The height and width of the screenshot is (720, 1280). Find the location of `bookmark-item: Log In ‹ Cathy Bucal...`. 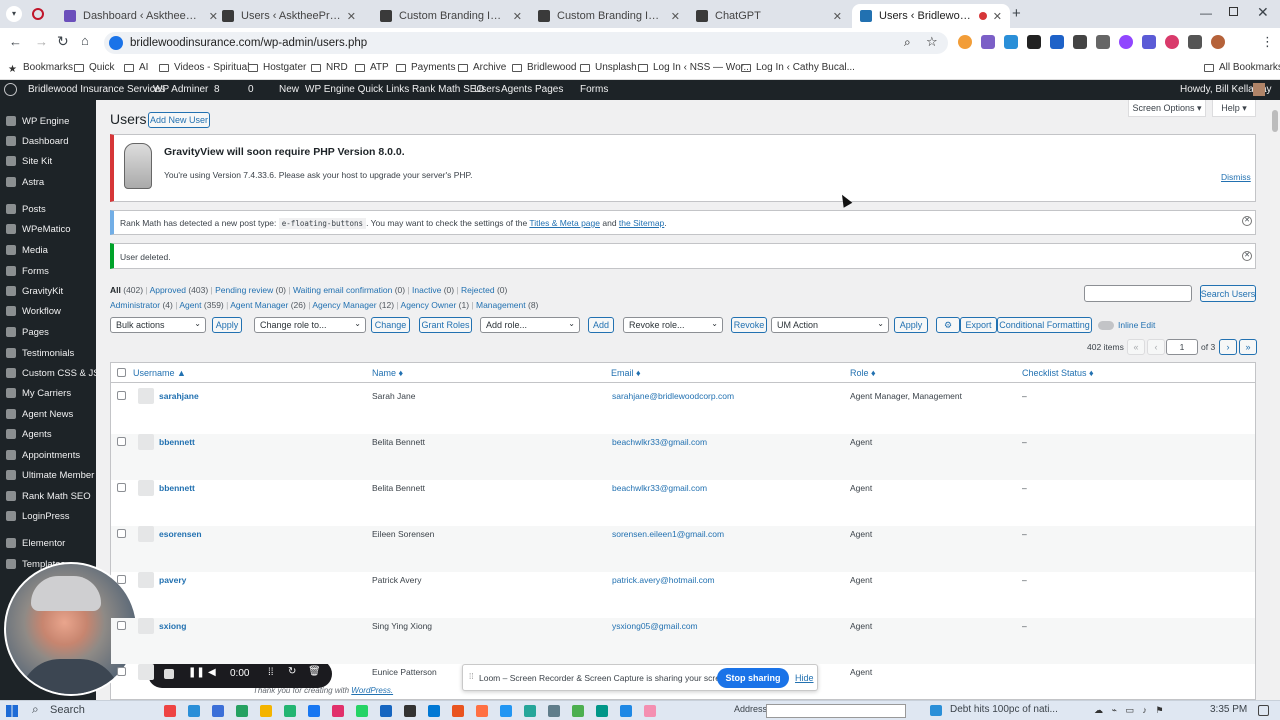

bookmark-item: Log In ‹ Cathy Bucal... is located at coordinates (798, 67).